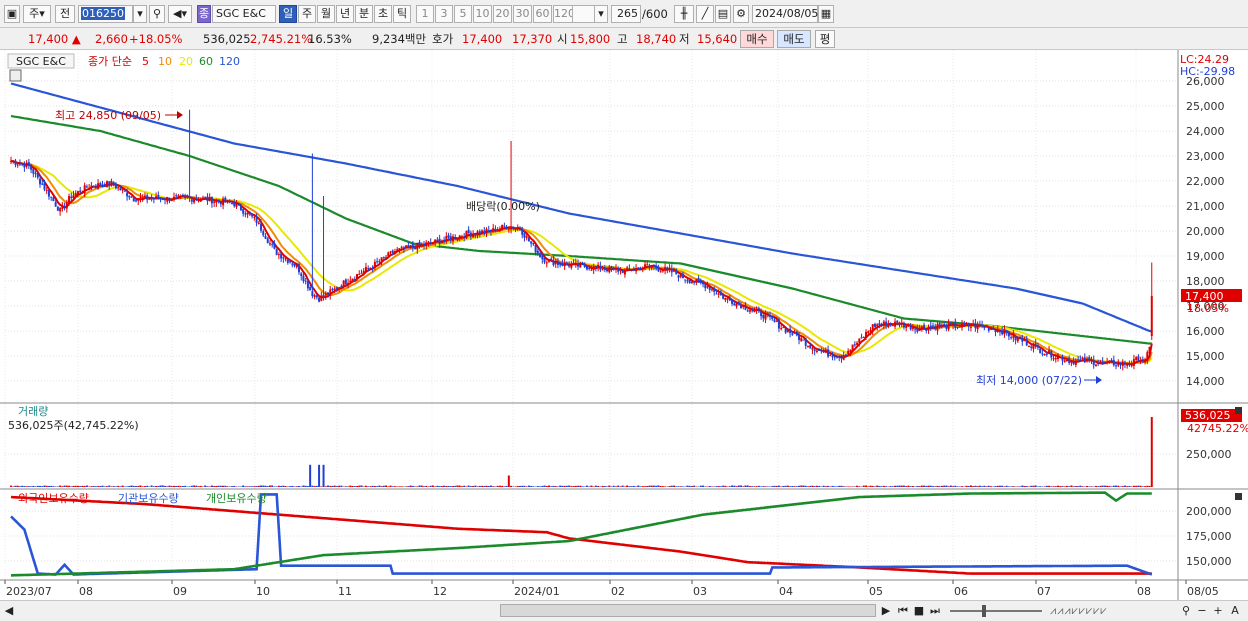 The width and height of the screenshot is (1248, 621). What do you see at coordinates (364, 14) in the screenshot?
I see `tab-4: 분` at bounding box center [364, 14].